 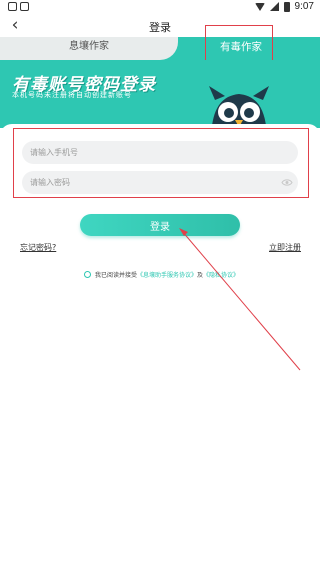 I want to click on tab-xirang-author: 息壤作家, so click(x=89, y=48).